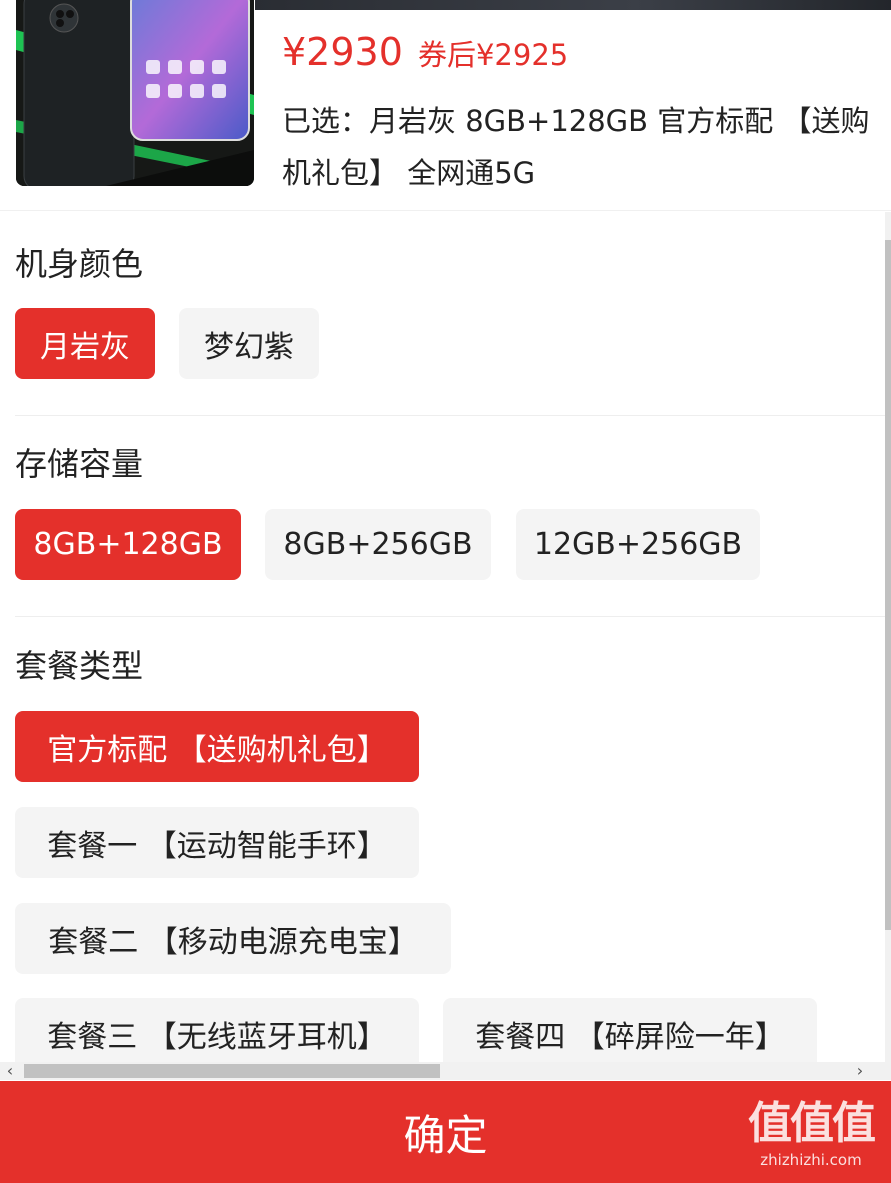  What do you see at coordinates (85, 343) in the screenshot?
I see `option-color-moon-gray: 月岩灰` at bounding box center [85, 343].